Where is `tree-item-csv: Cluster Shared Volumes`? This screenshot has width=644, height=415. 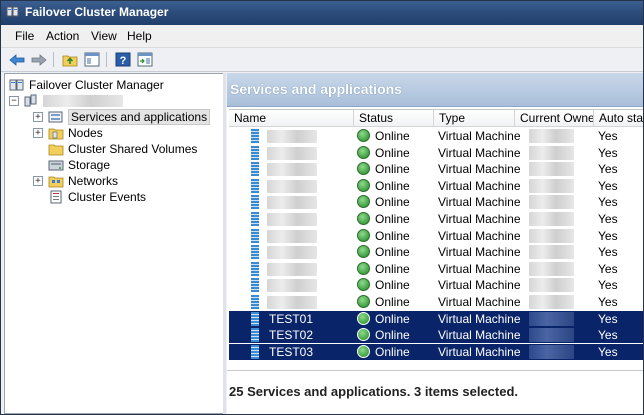
tree-item-csv: Cluster Shared Volumes is located at coordinates (122, 149).